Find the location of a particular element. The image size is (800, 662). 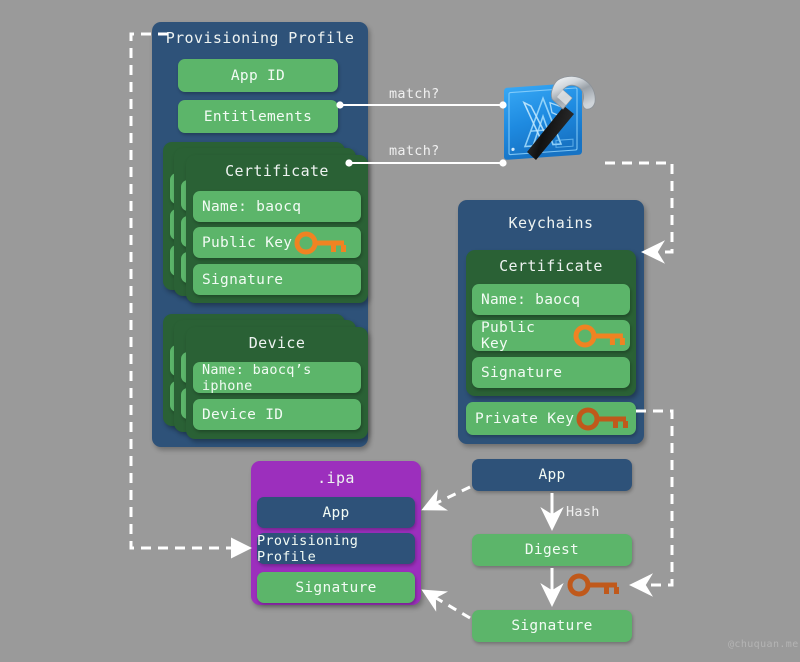

keychains-certificate-public-key-row: Public Key is located at coordinates (551, 335).